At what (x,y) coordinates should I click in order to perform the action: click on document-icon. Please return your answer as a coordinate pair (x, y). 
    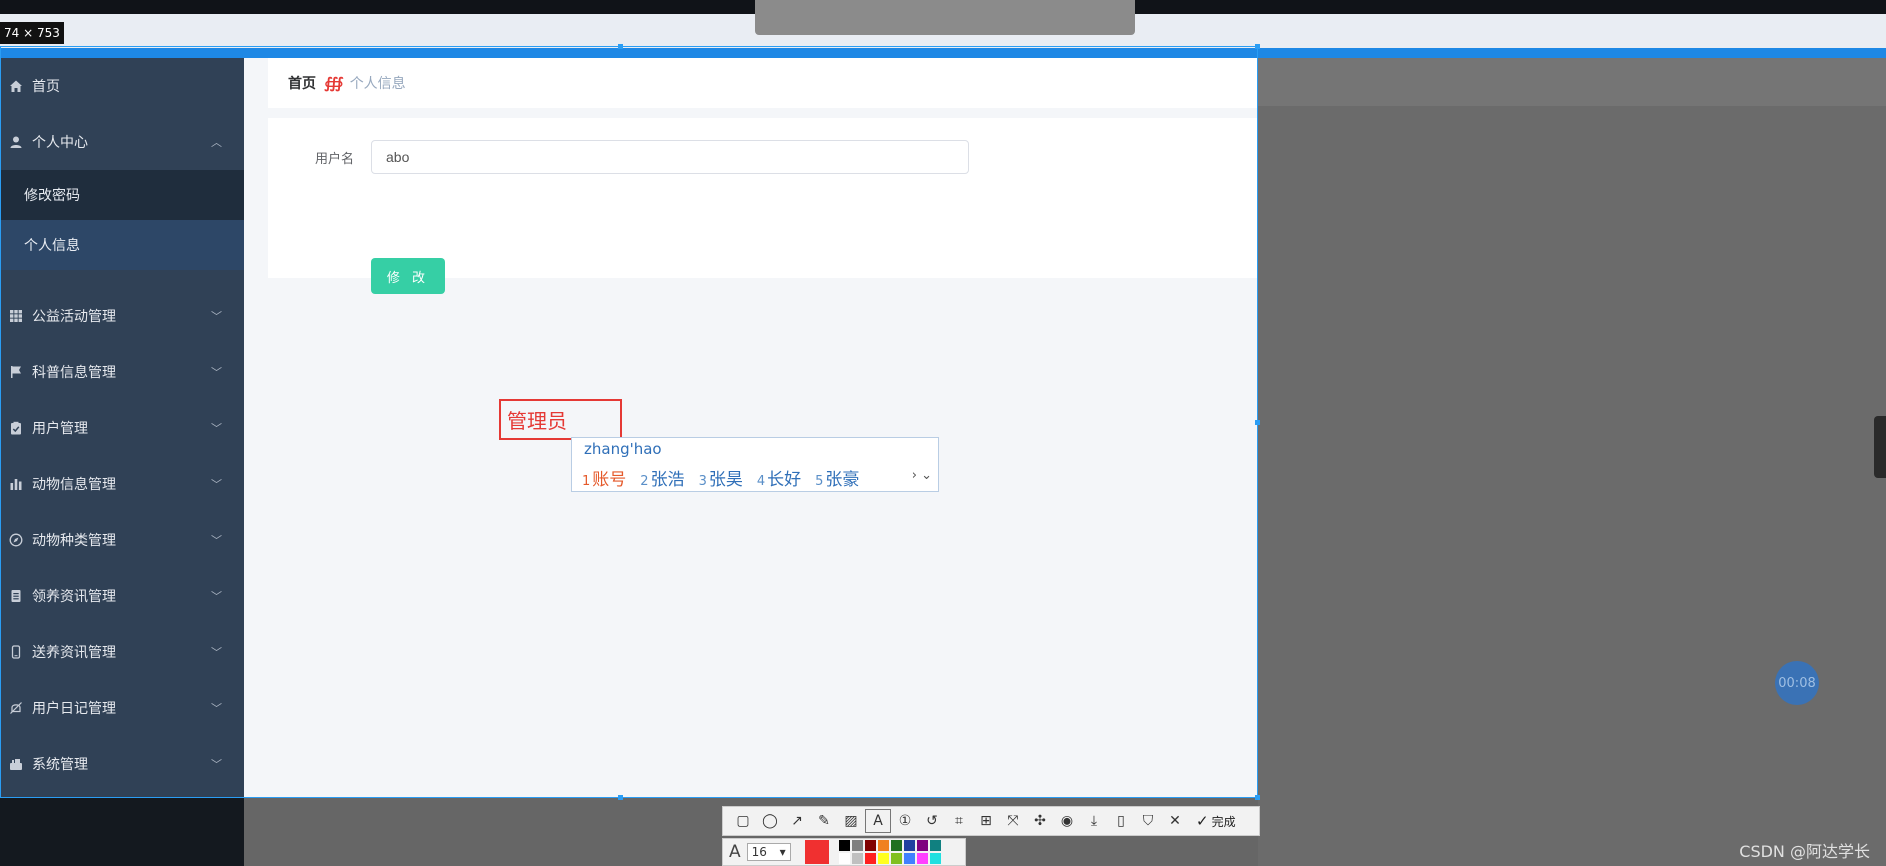
    Looking at the image, I should click on (16, 596).